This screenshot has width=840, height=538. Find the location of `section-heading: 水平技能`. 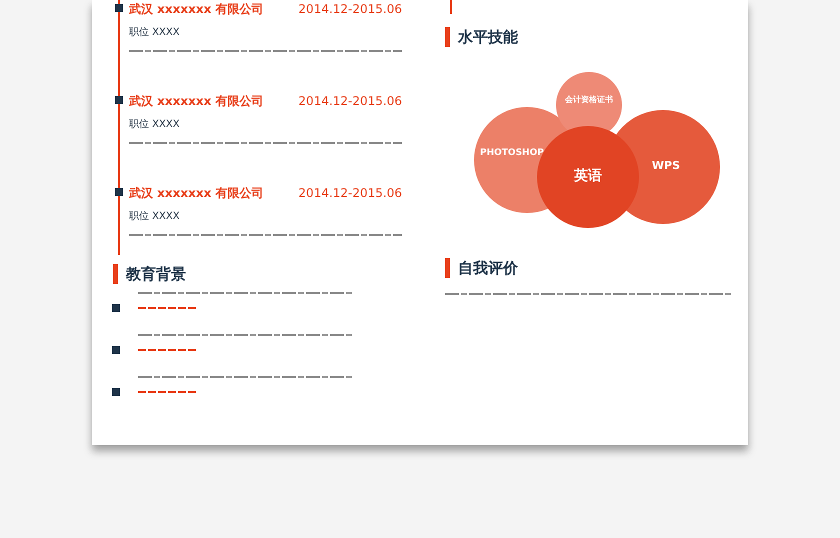

section-heading: 水平技能 is located at coordinates (488, 37).